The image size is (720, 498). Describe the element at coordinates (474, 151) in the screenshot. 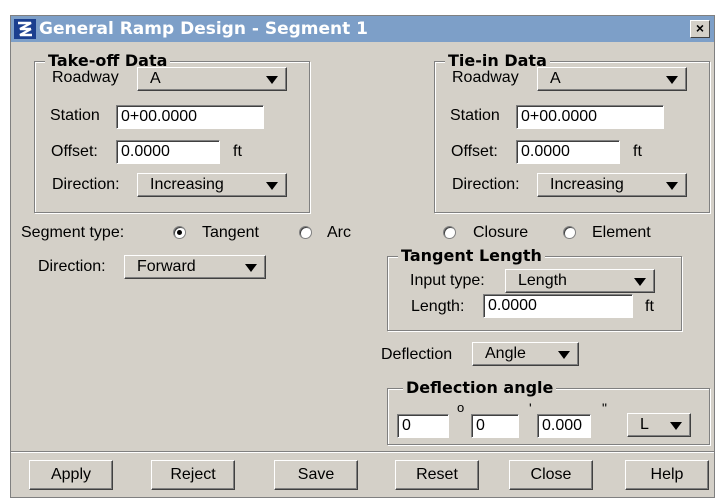

I see `tiein-offset-label: Offset:` at that location.